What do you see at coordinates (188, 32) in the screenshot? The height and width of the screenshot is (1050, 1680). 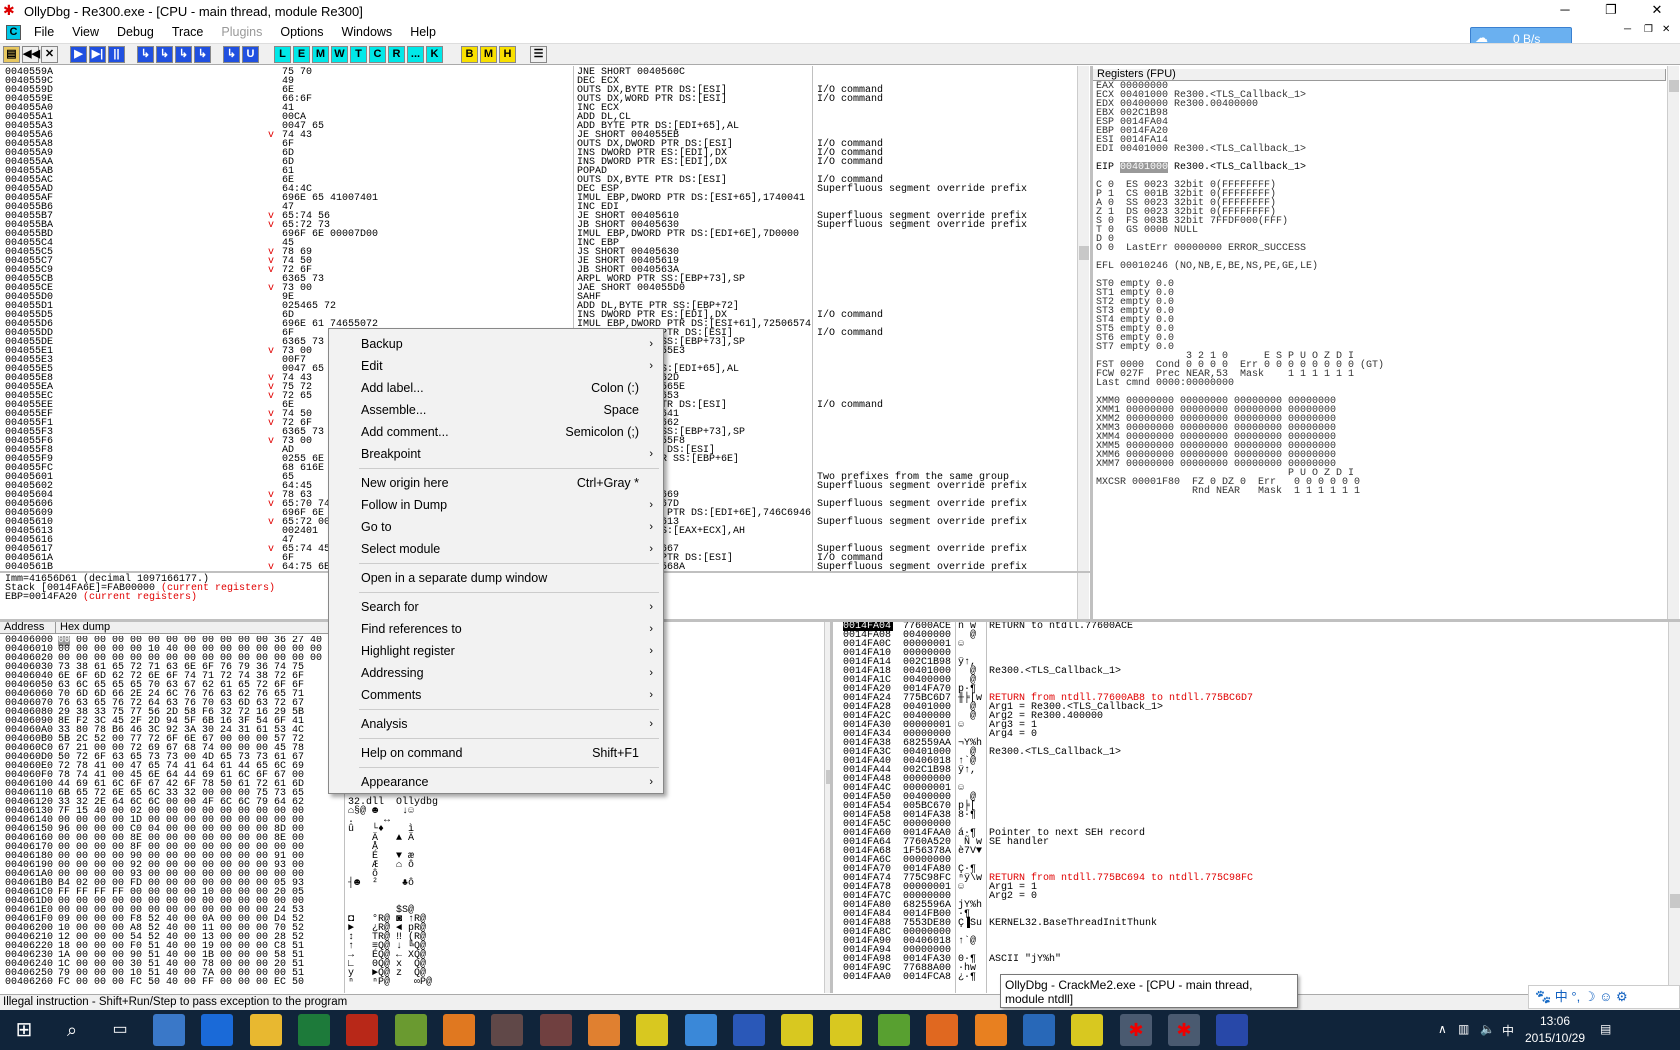 I see `menu-trace: Trace` at bounding box center [188, 32].